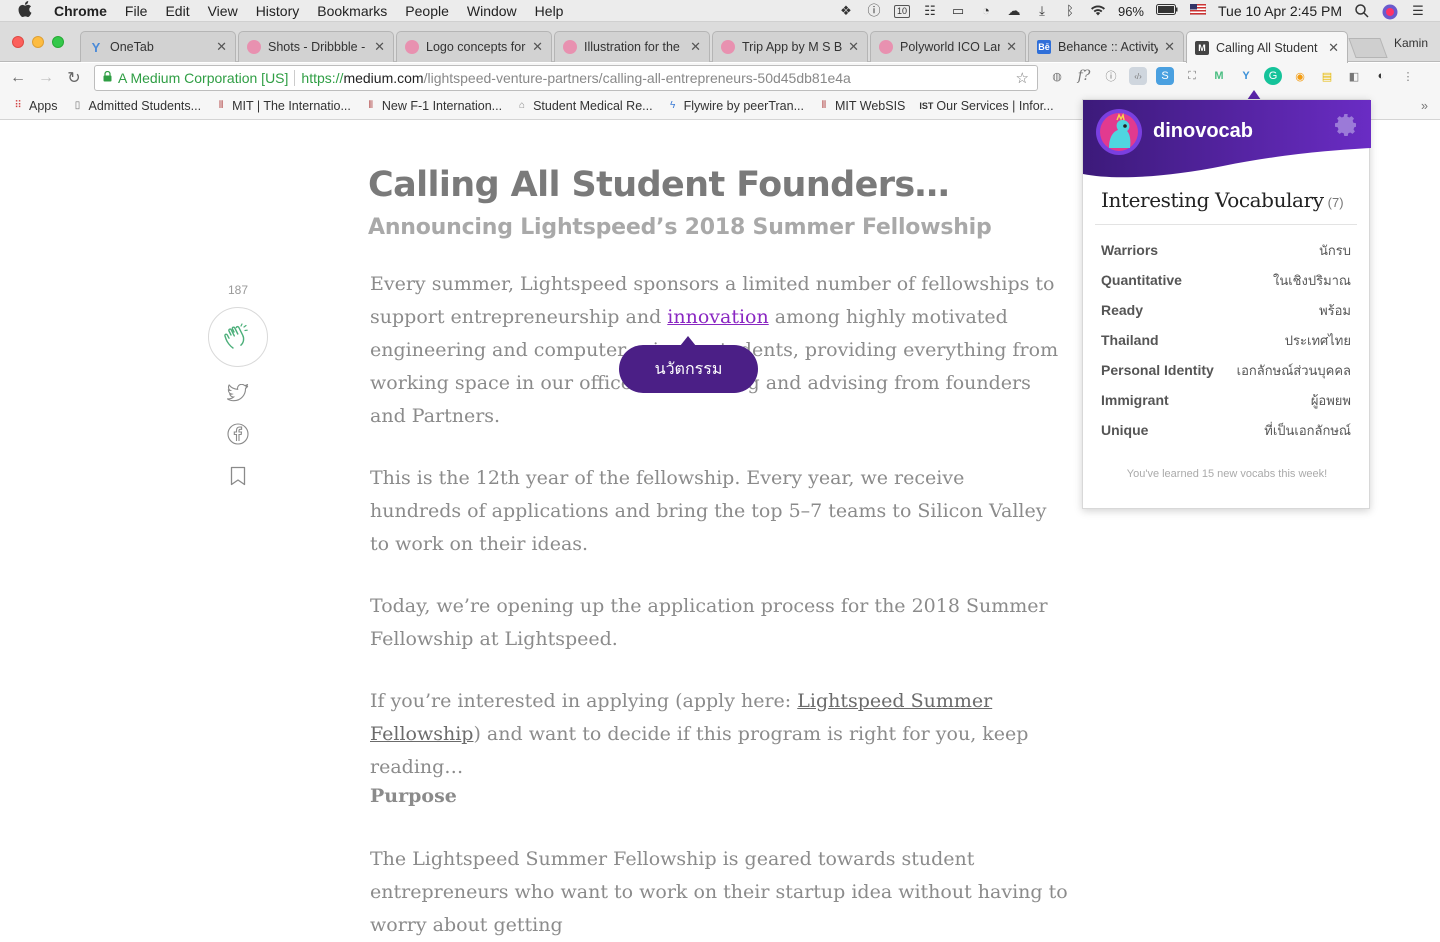  What do you see at coordinates (38, 42) in the screenshot?
I see `window-minimize-button` at bounding box center [38, 42].